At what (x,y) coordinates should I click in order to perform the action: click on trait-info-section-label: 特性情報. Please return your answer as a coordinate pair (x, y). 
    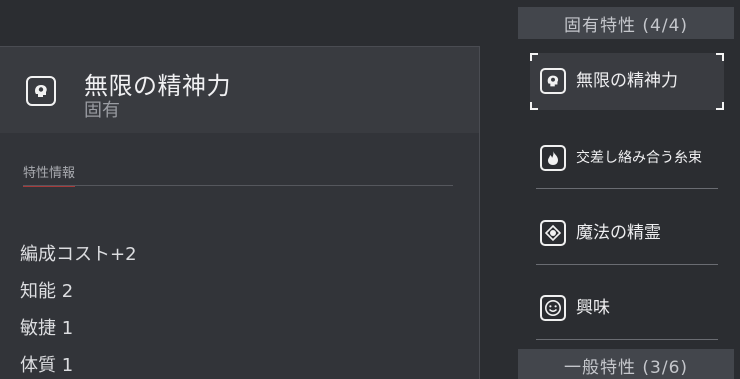
    Looking at the image, I should click on (49, 174).